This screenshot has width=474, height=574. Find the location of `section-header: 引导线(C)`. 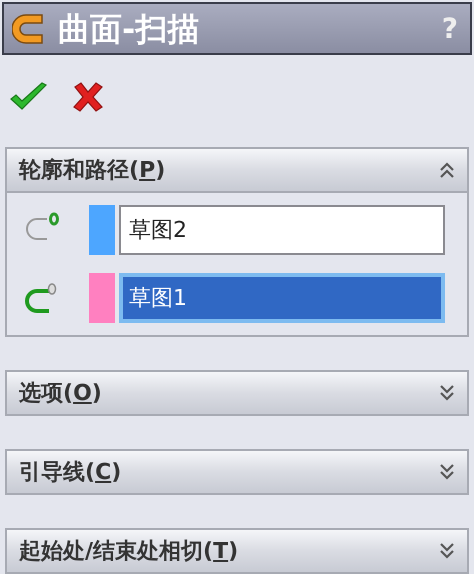

section-header: 引导线(C) is located at coordinates (237, 472).